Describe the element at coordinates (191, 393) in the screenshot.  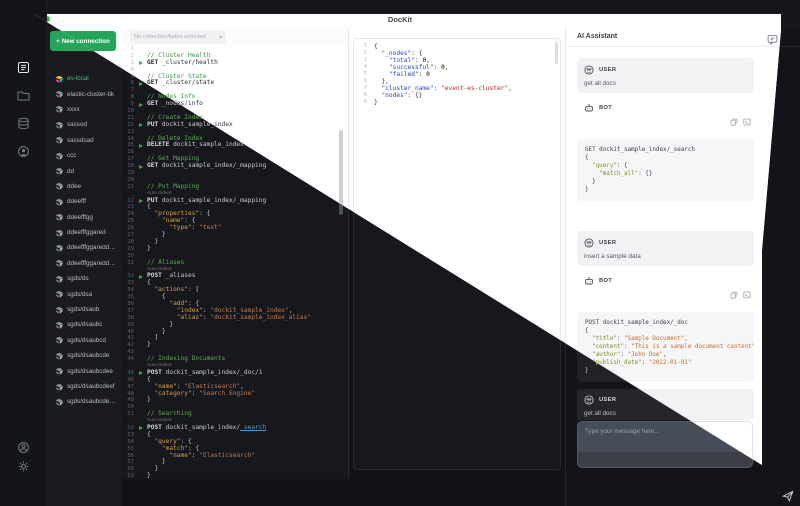
I see `editor-line: 48 "category": "Search Engine"` at that location.